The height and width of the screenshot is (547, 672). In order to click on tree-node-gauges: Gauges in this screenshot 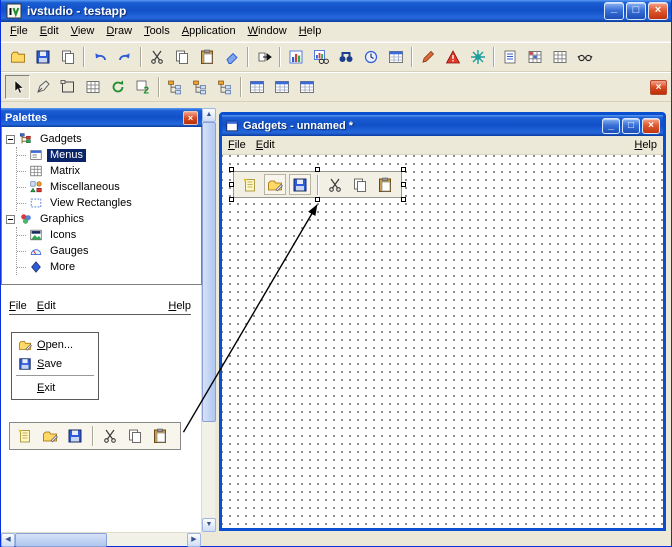, I will do `click(108, 251)`.